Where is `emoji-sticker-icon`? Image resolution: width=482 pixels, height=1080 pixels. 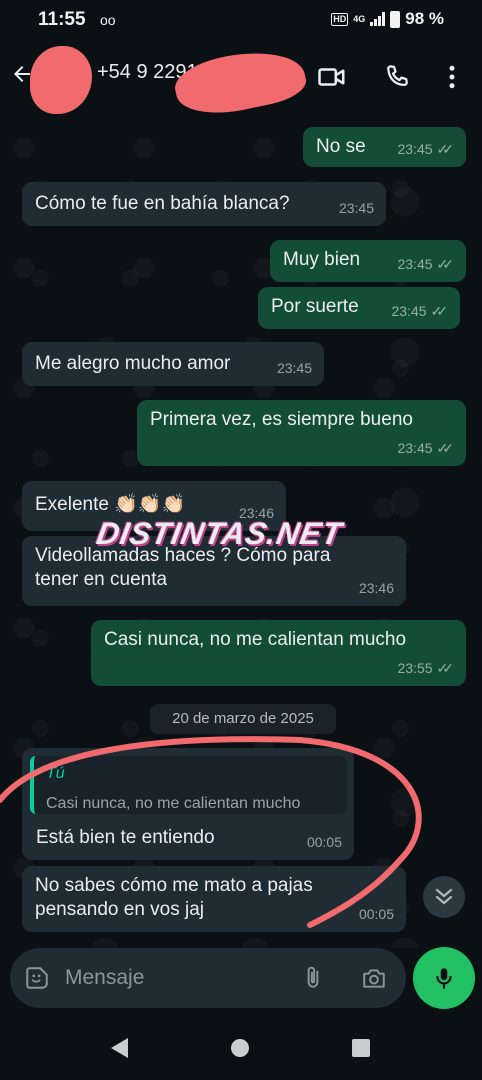 emoji-sticker-icon is located at coordinates (37, 978).